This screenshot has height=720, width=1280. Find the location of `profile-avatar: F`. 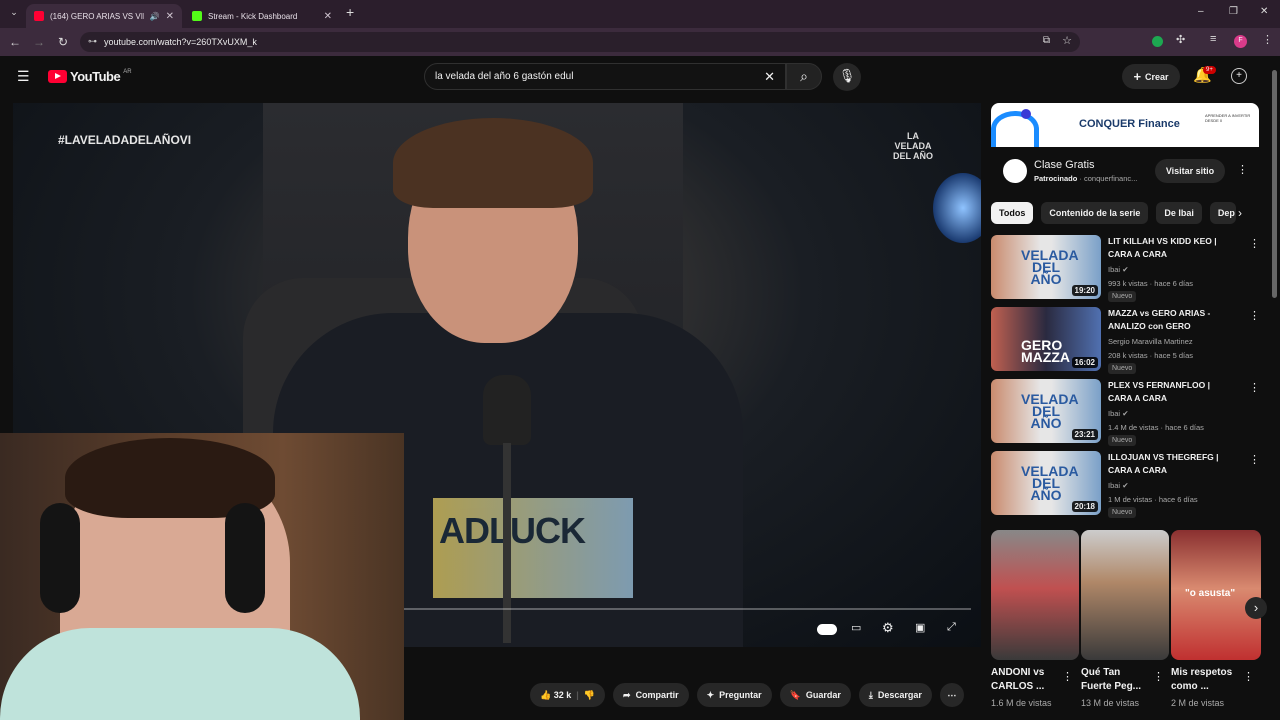

profile-avatar: F is located at coordinates (1240, 41).